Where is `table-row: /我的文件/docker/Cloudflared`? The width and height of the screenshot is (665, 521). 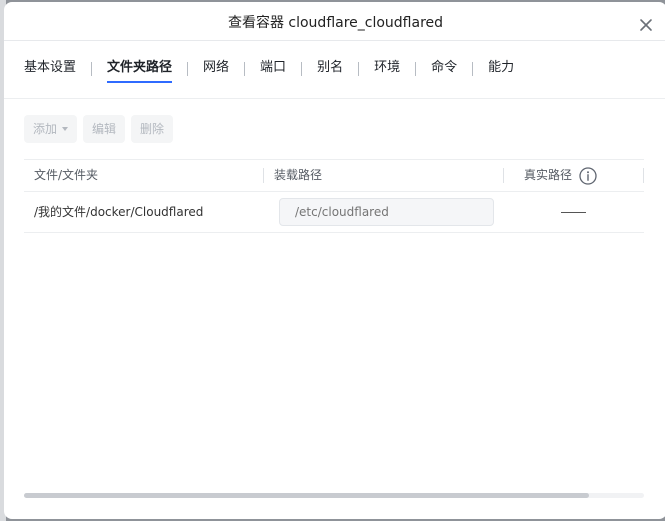 table-row: /我的文件/docker/Cloudflared is located at coordinates (334, 212).